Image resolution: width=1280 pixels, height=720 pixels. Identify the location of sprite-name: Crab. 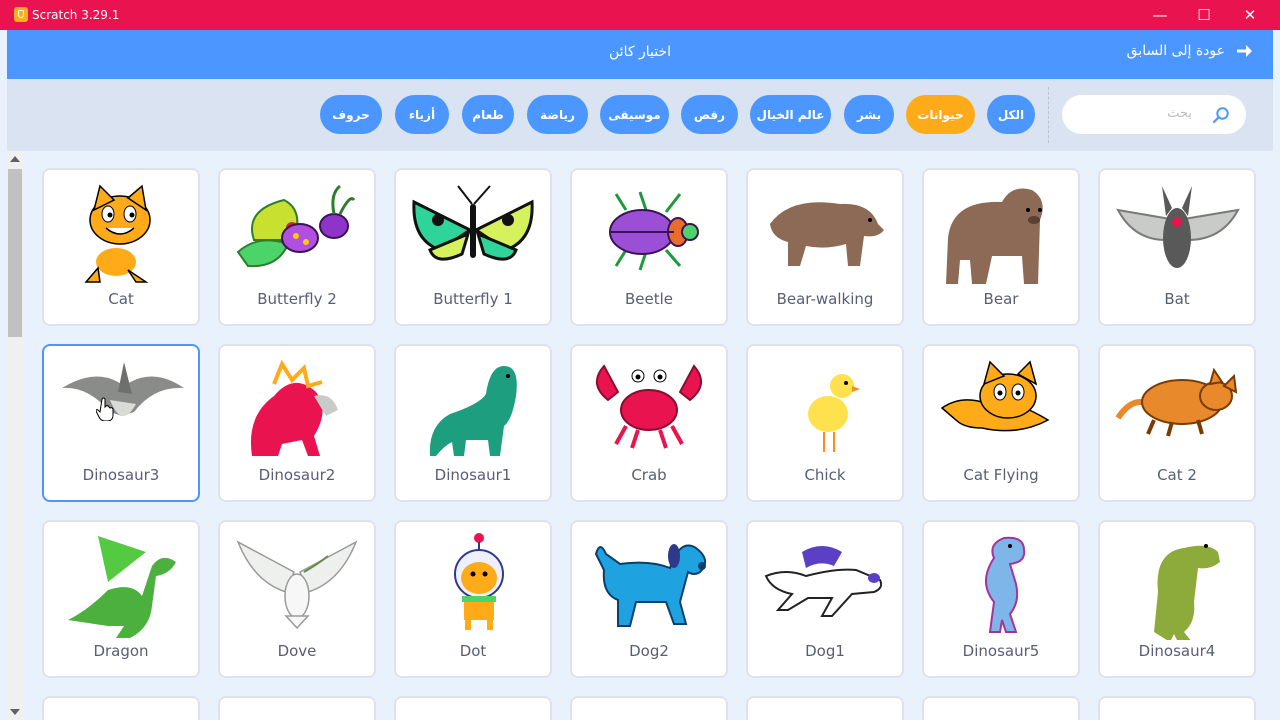
(649, 475).